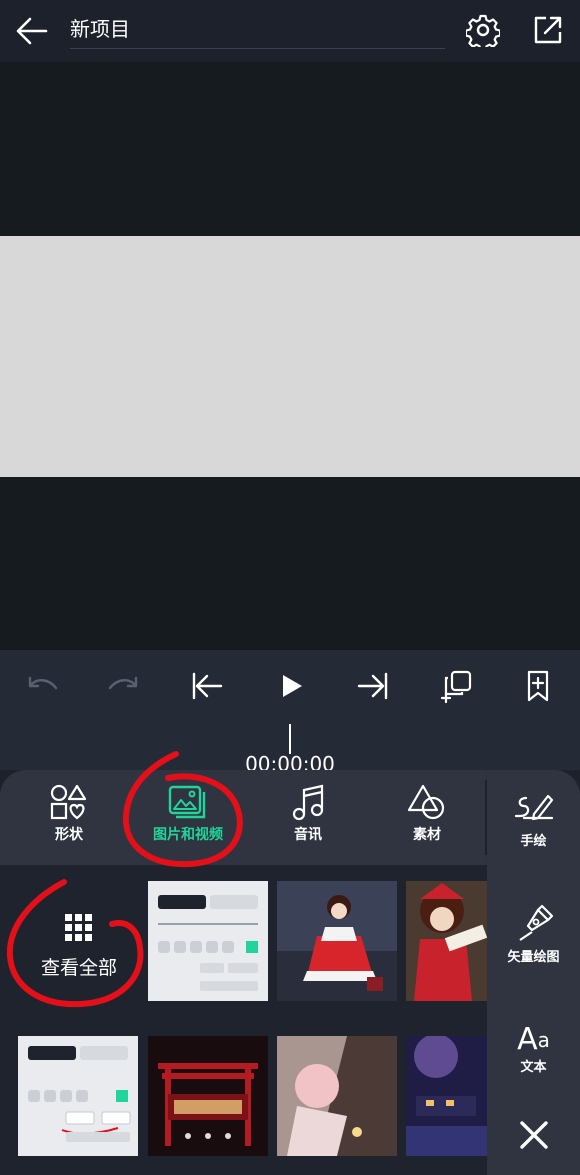 This screenshot has height=1175, width=580. I want to click on handwriting-tool: 手绘, so click(533, 819).